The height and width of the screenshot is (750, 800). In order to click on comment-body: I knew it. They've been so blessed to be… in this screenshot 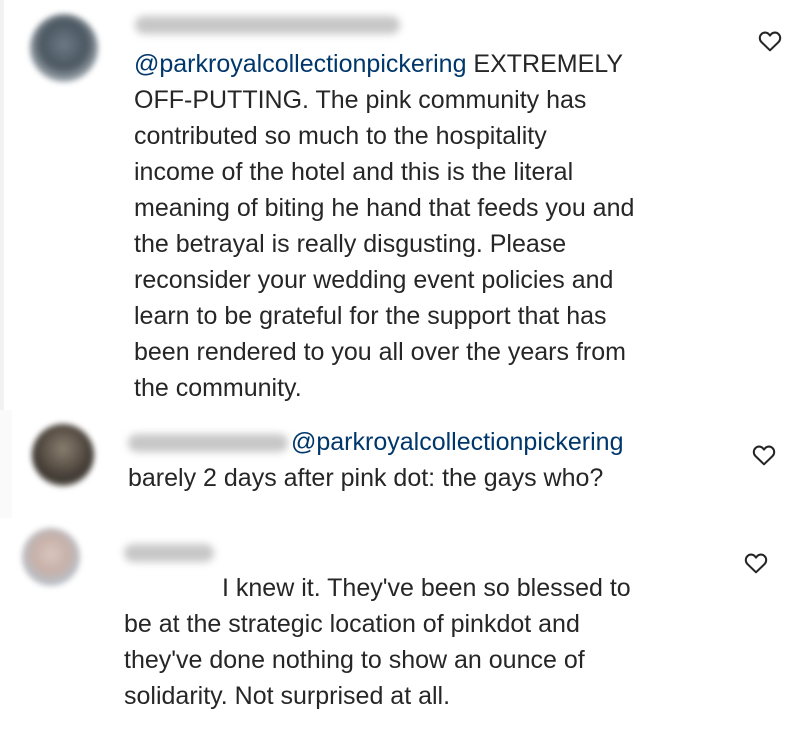, I will do `click(377, 642)`.